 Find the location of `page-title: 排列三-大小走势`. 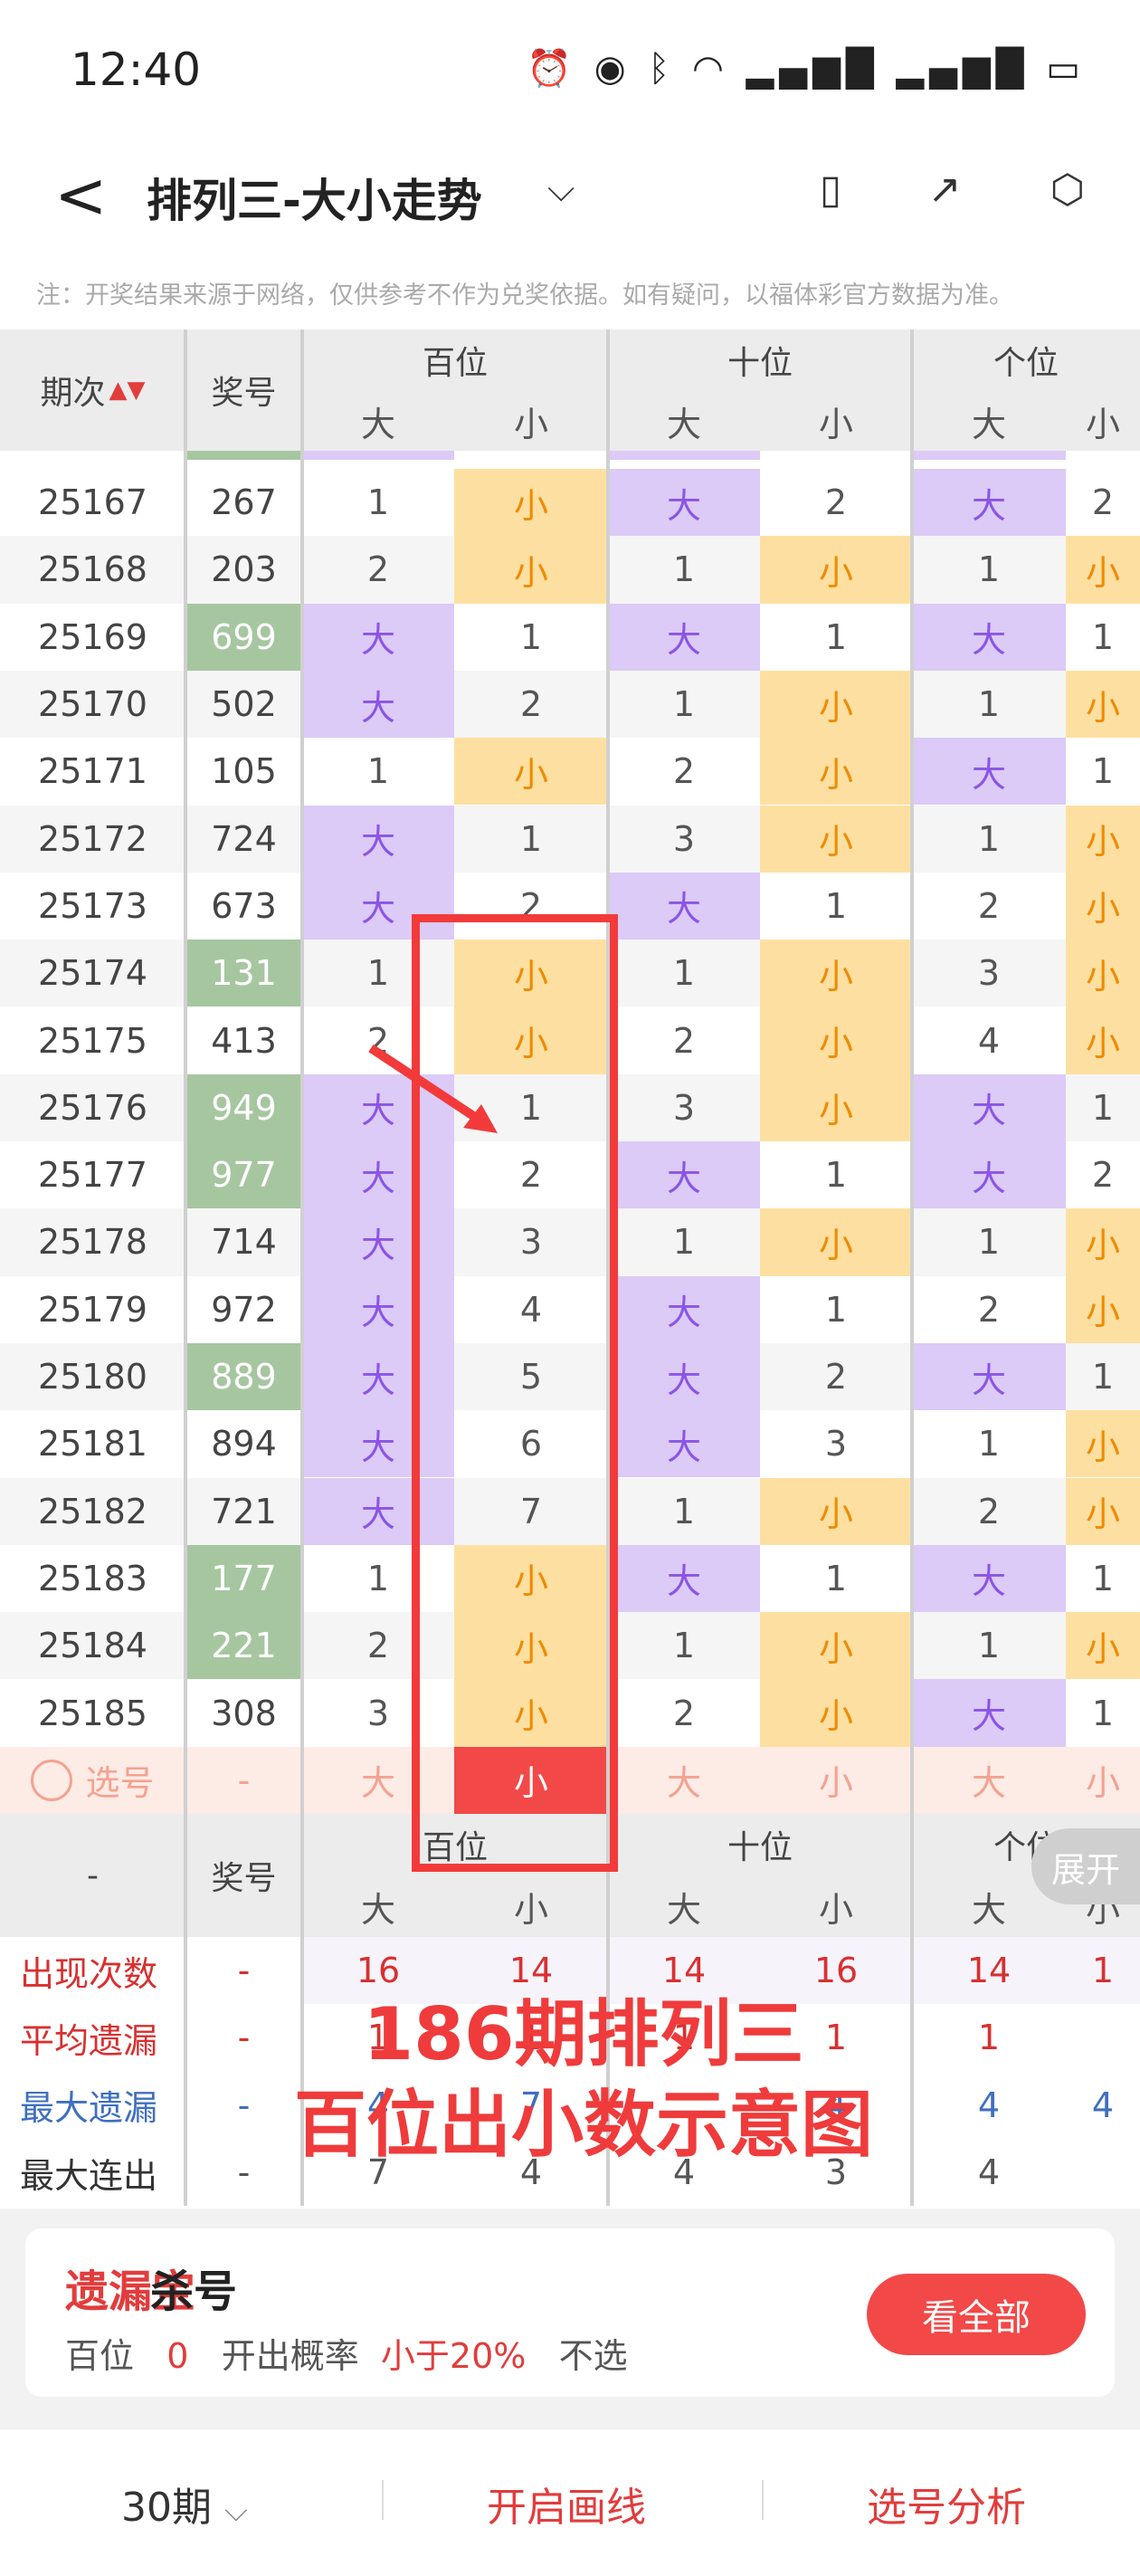

page-title: 排列三-大小走势 is located at coordinates (315, 198).